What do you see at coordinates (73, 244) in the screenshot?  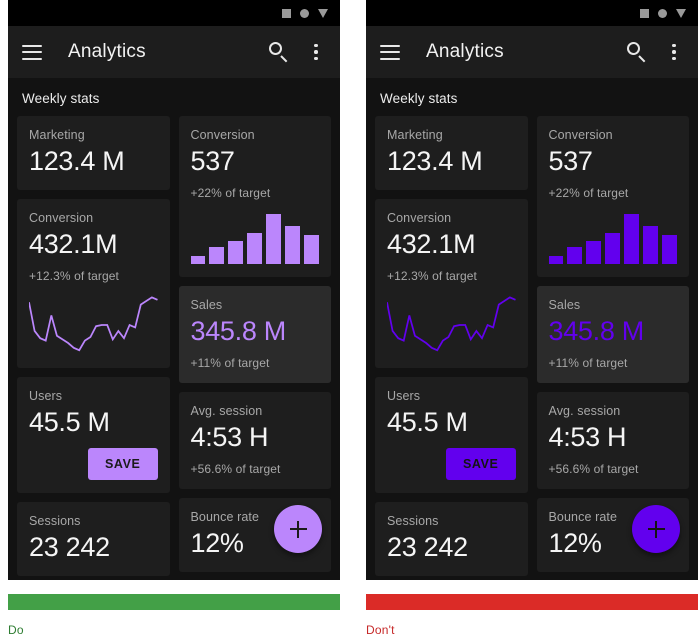 I see `card-value: 432.1M` at bounding box center [73, 244].